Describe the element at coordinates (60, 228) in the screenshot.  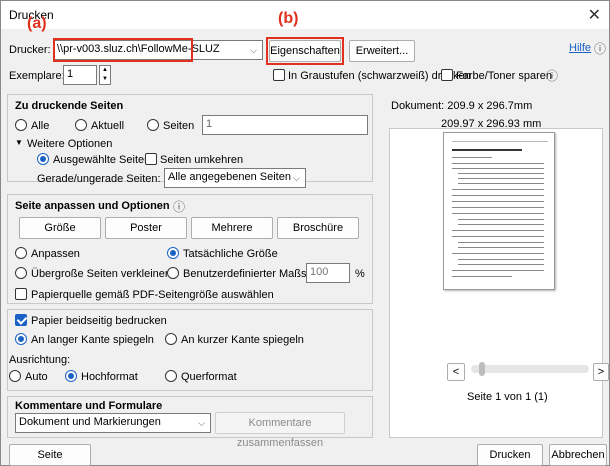
I see `size-button: Größe` at that location.